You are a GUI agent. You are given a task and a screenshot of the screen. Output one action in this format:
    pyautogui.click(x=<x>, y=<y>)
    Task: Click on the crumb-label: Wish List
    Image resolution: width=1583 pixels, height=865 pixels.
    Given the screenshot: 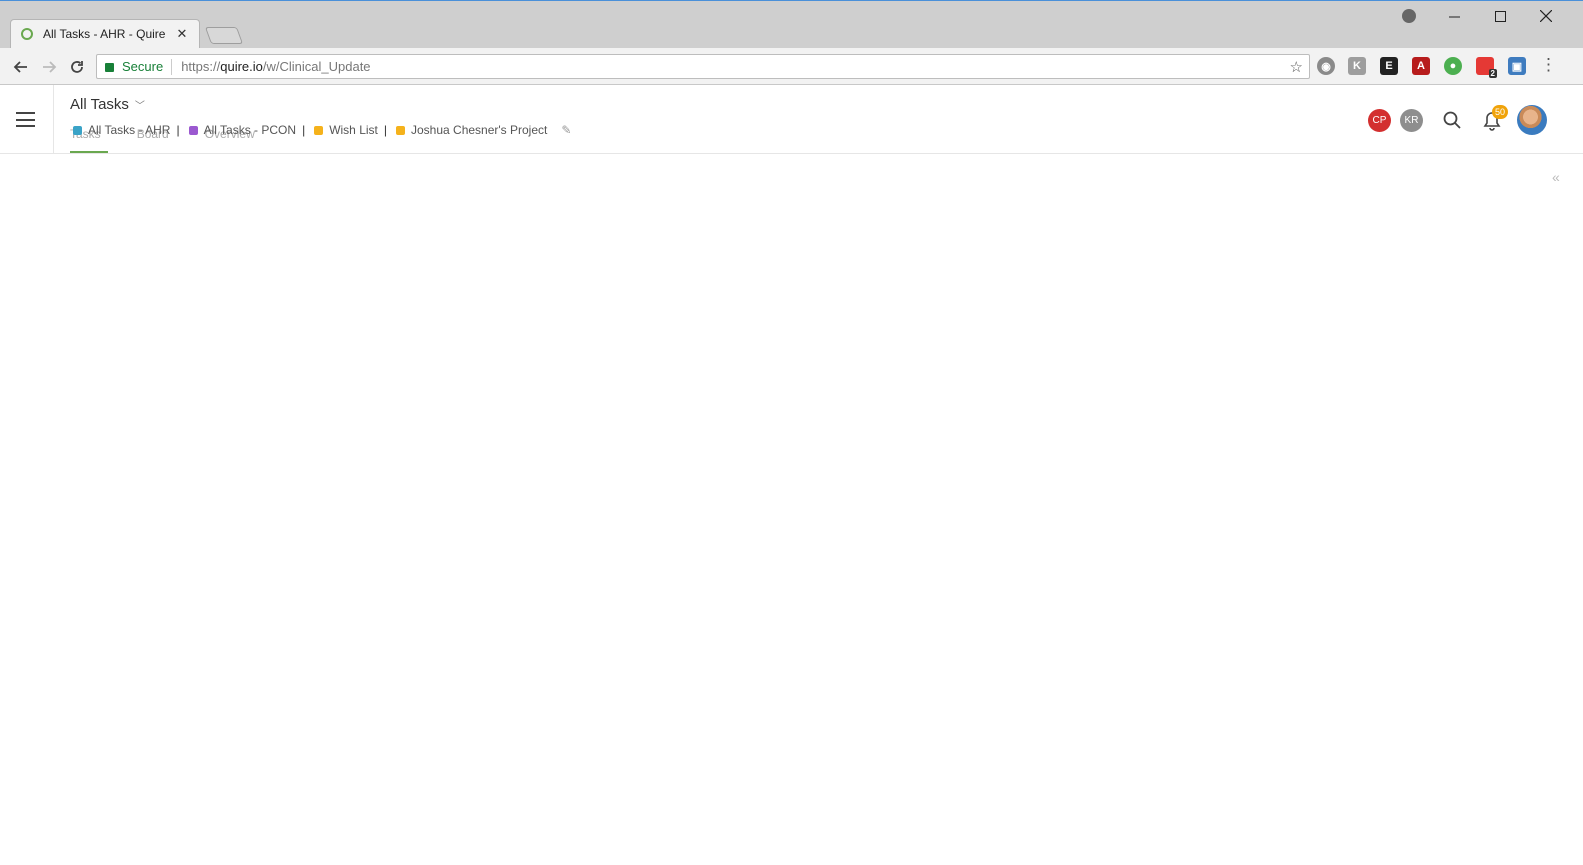 What is the action you would take?
    pyautogui.click(x=353, y=130)
    